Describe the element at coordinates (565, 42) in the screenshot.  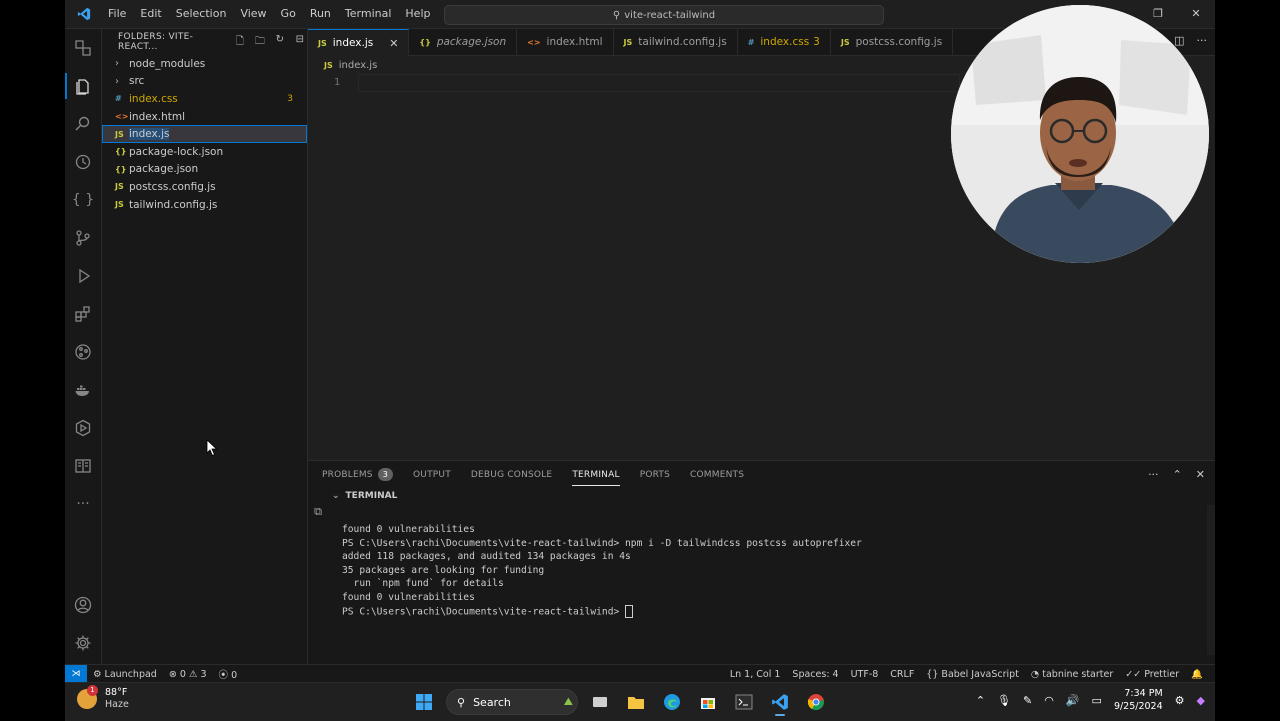
I see `tab-index-html: <> index.html` at that location.